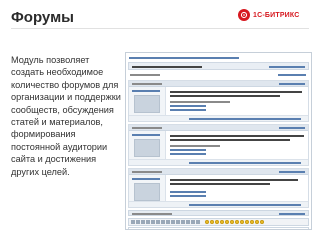  I want to click on forum-topic-header, so click(218, 66).